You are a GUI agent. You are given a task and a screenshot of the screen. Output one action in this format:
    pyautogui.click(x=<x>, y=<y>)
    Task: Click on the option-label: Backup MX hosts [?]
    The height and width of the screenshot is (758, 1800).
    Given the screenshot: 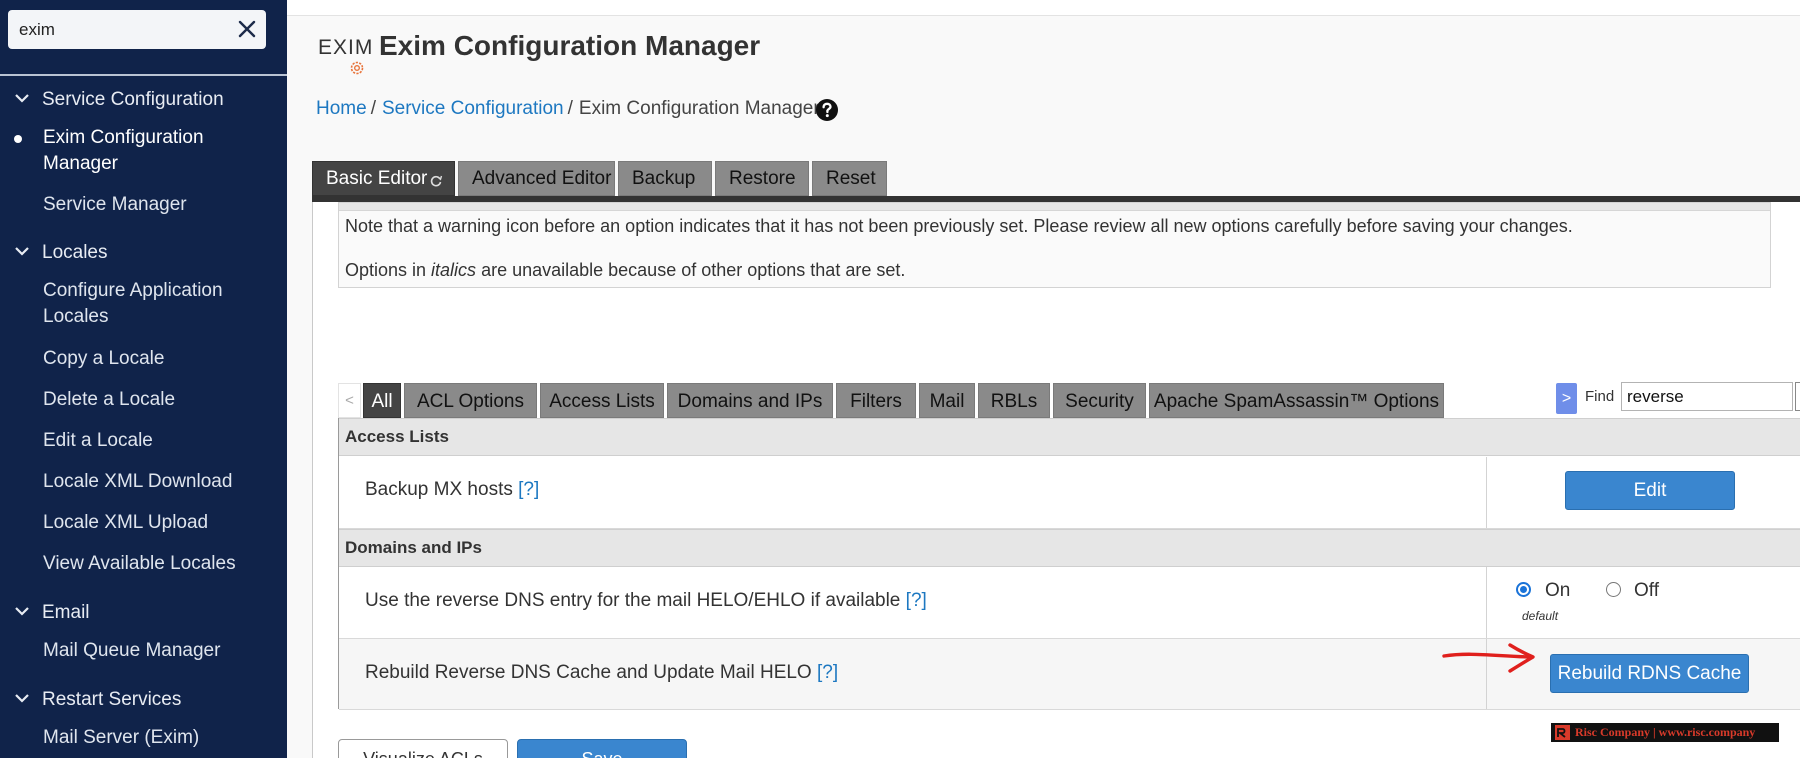 What is the action you would take?
    pyautogui.click(x=452, y=490)
    